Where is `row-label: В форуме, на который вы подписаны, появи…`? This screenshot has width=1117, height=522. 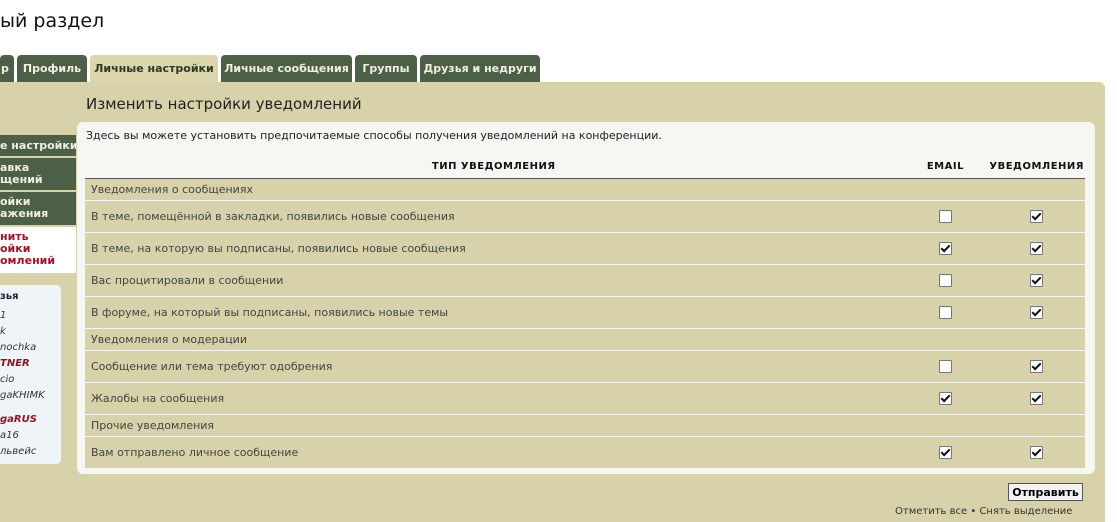 row-label: В форуме, на который вы подписаны, появи… is located at coordinates (494, 312).